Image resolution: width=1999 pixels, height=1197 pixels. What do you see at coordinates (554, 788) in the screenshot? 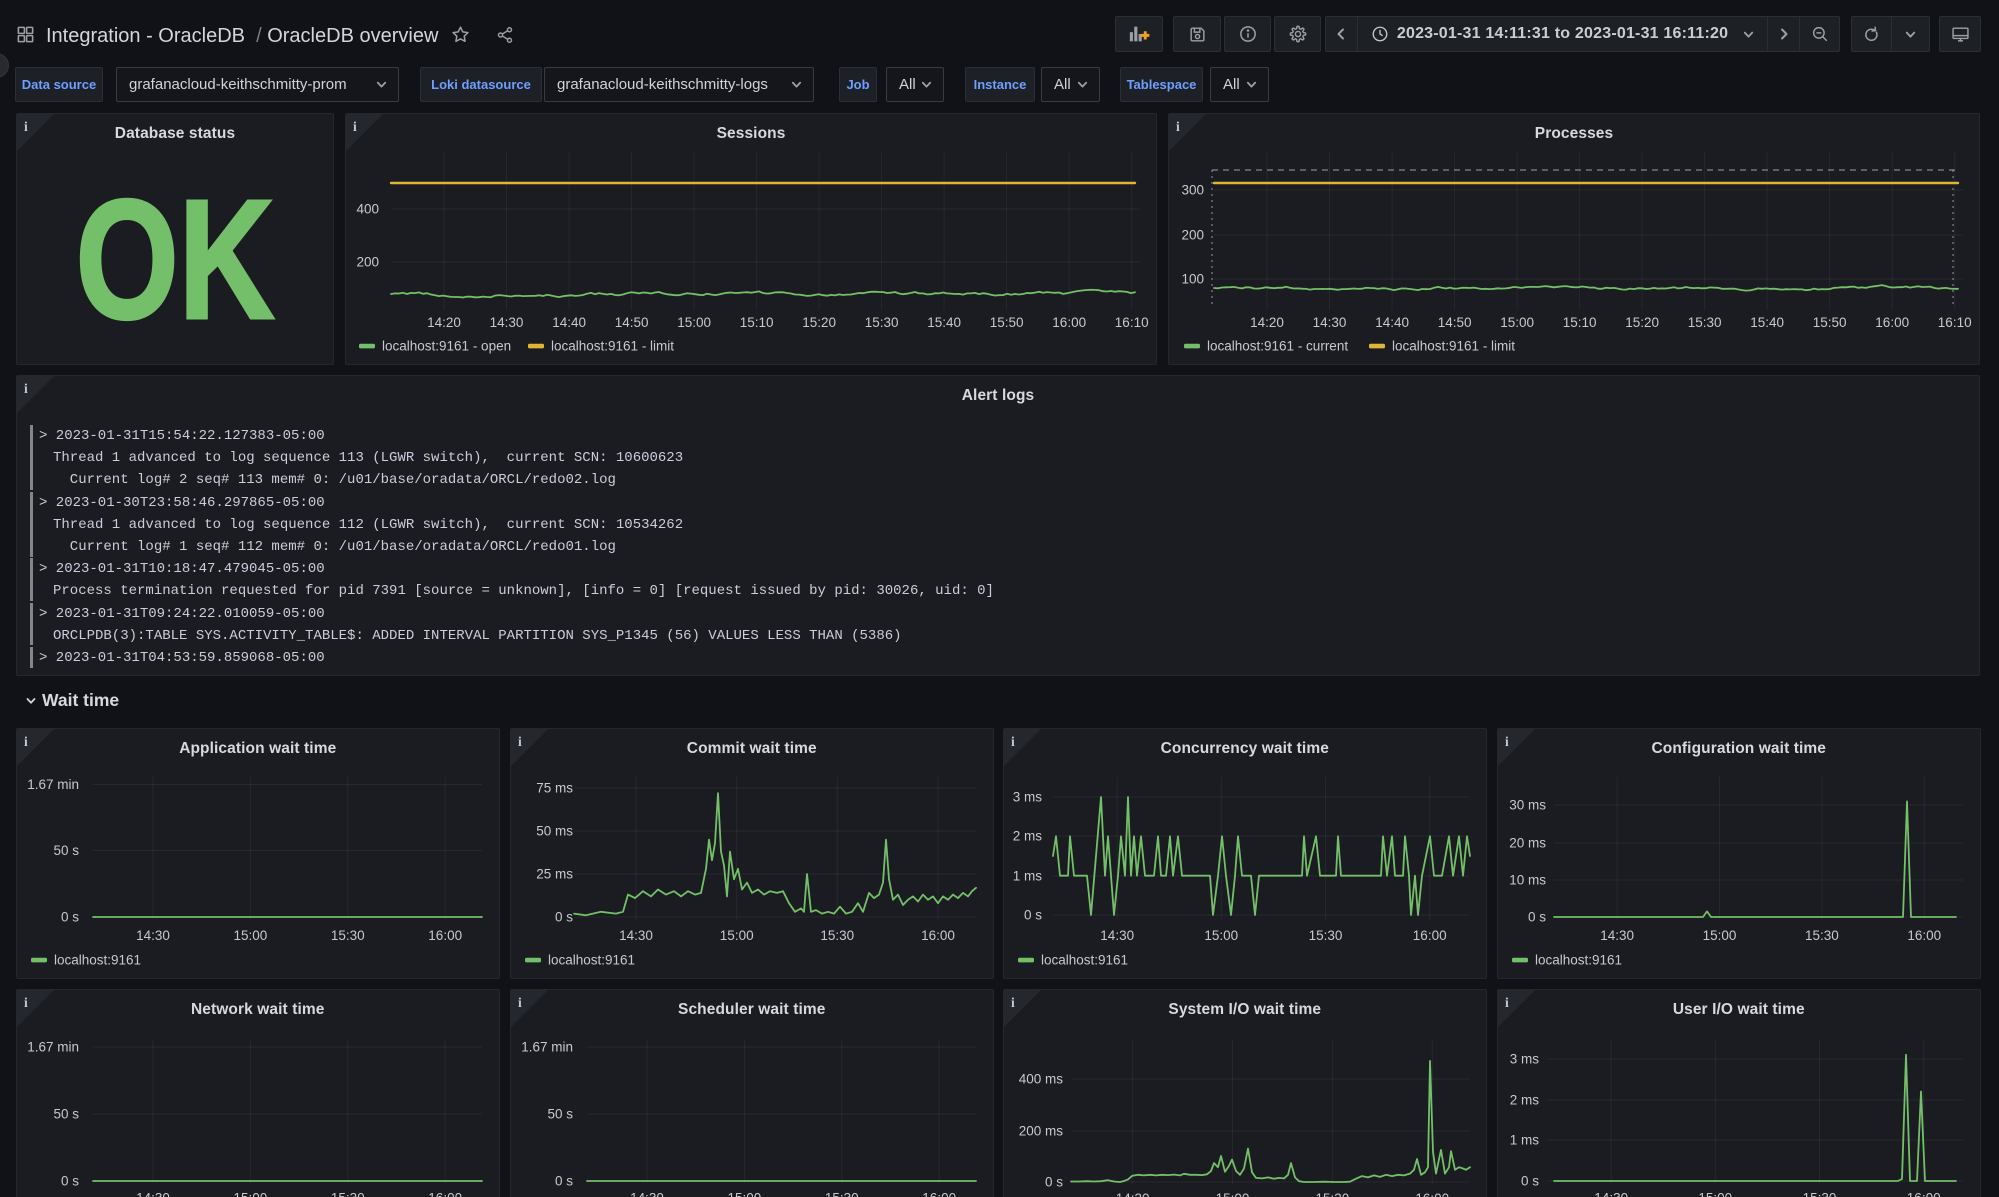
I see `svg-text: 75 ms` at bounding box center [554, 788].